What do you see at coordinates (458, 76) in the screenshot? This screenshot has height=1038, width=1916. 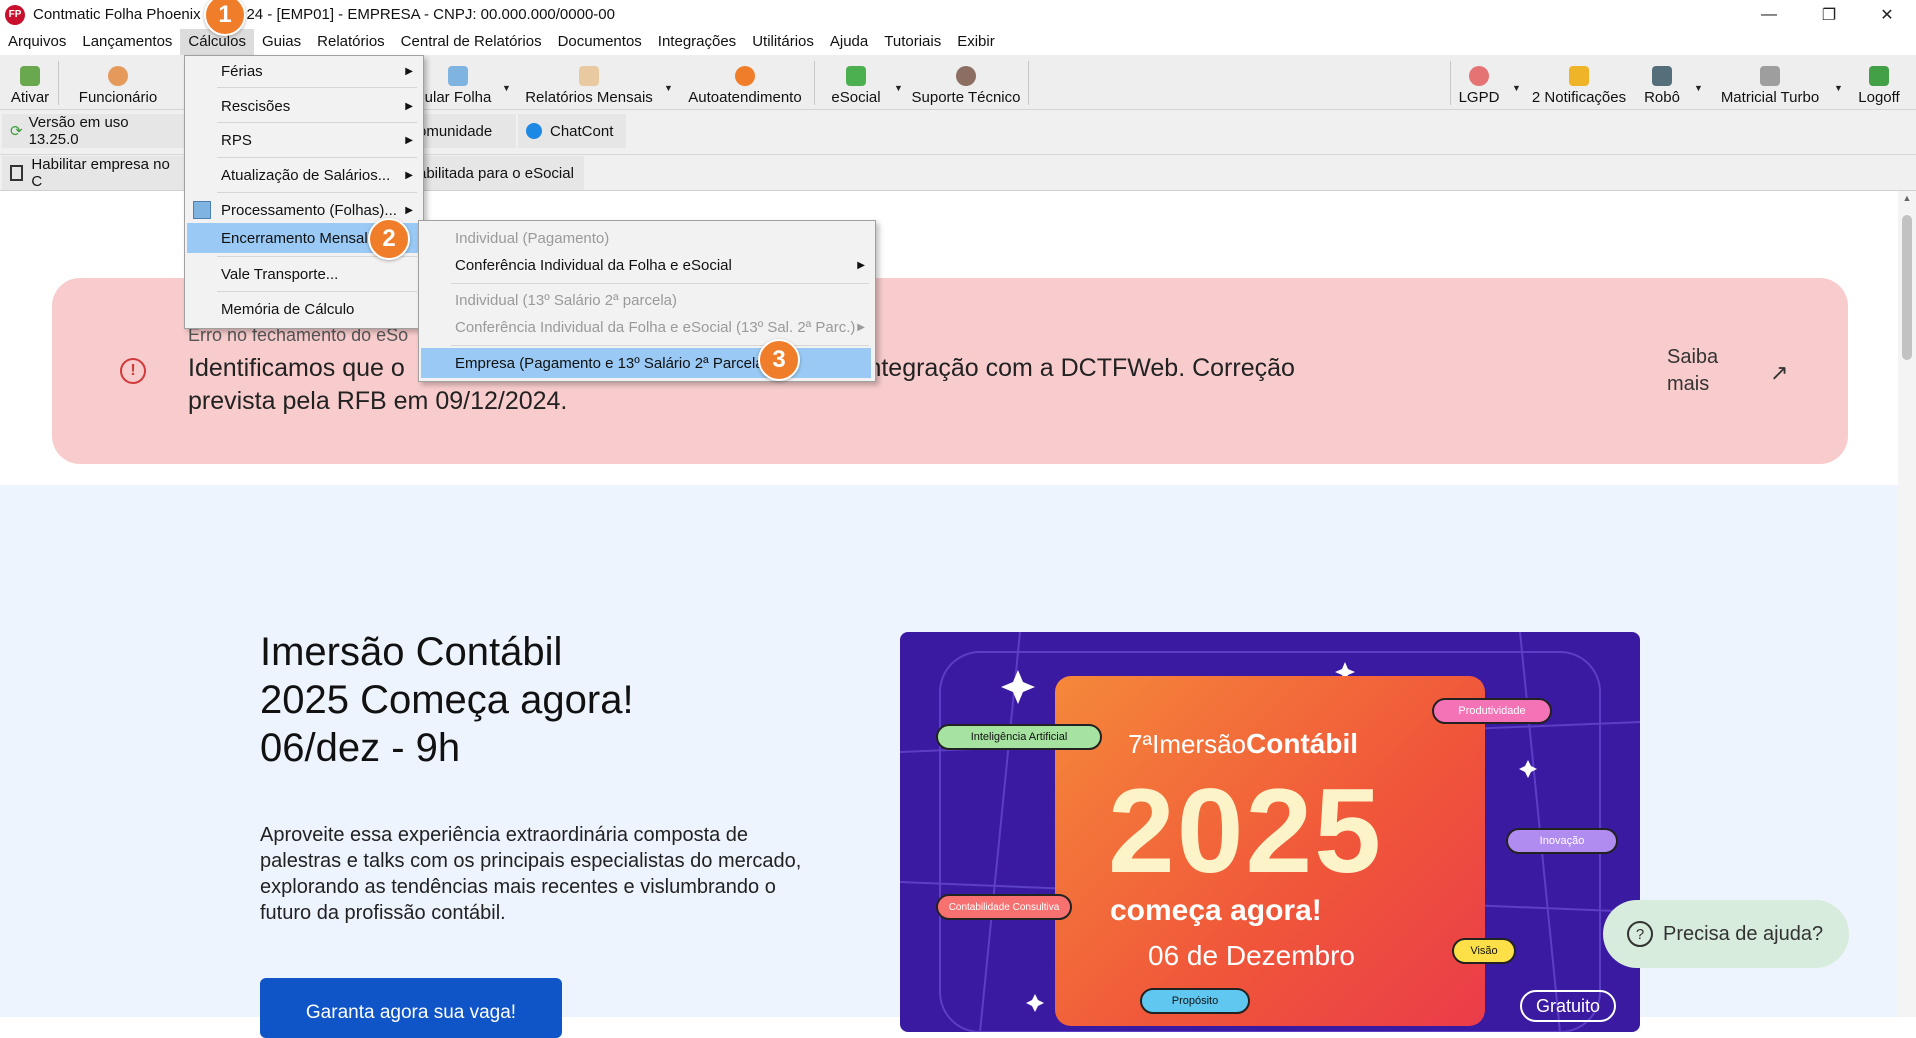 I see `calc-sheet-icon` at bounding box center [458, 76].